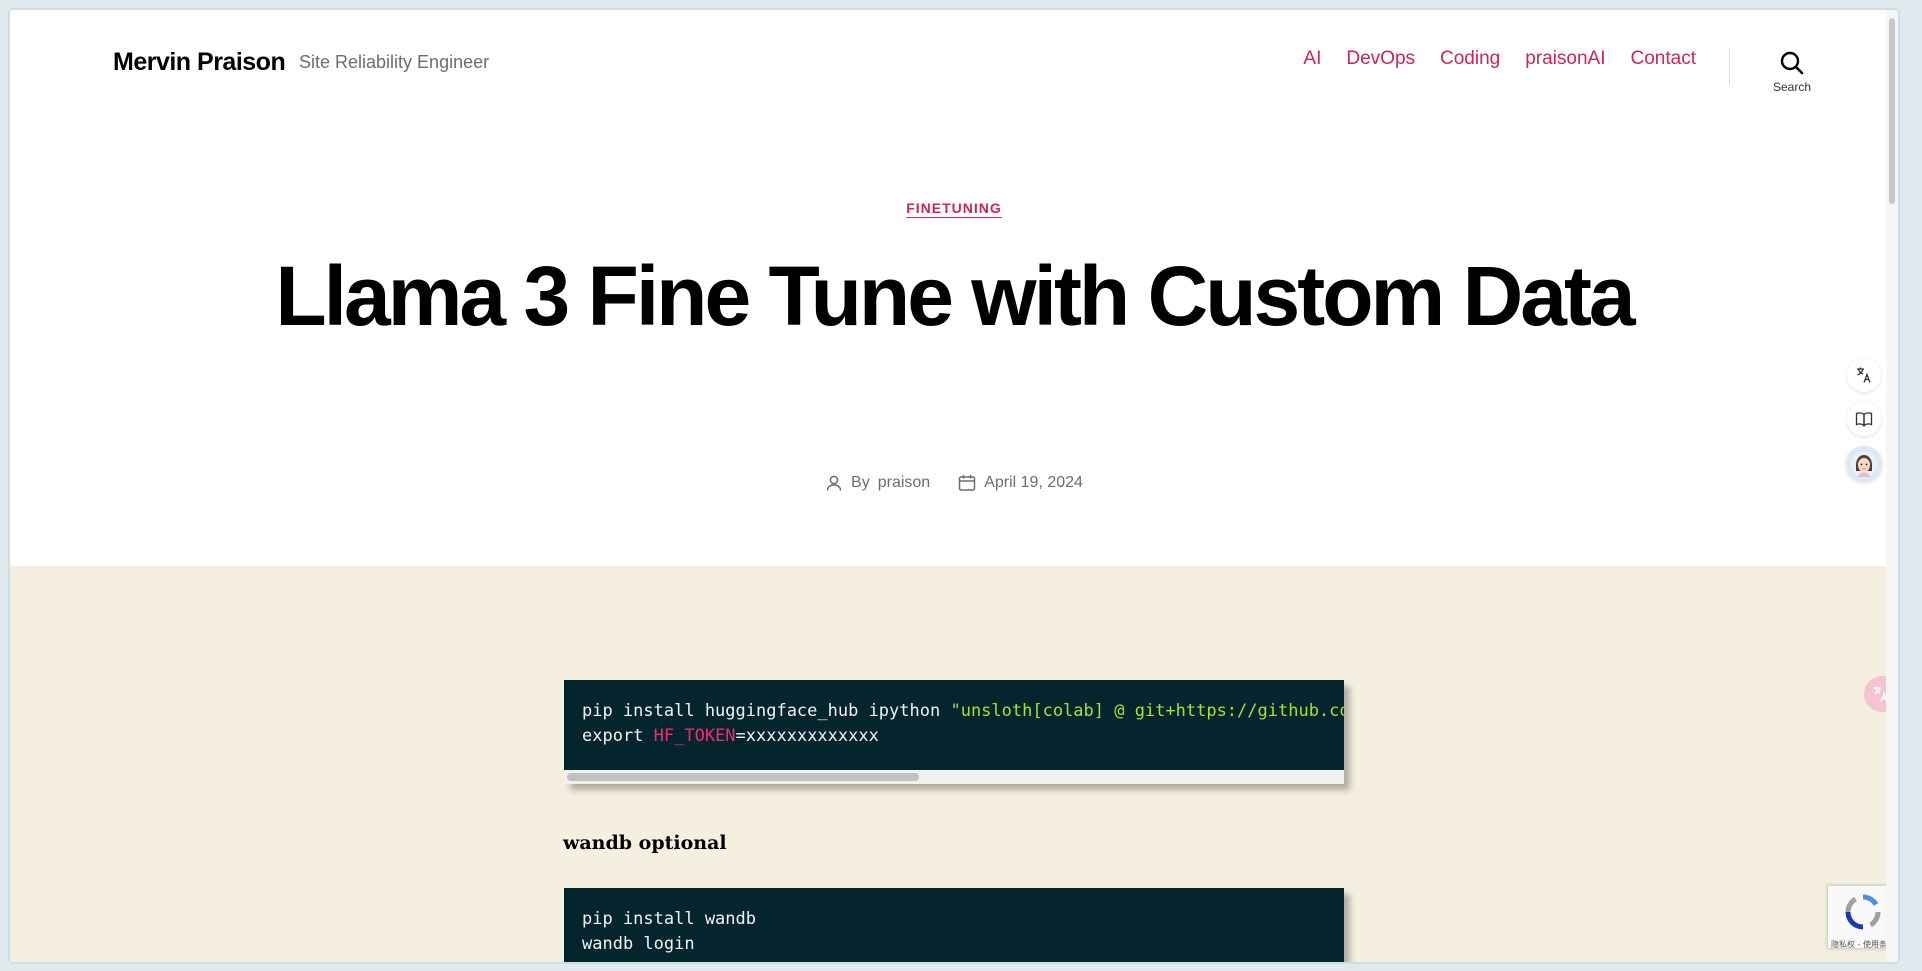  Describe the element at coordinates (694, 736) in the screenshot. I see `code-line-2-var: HF_TOKEN` at that location.